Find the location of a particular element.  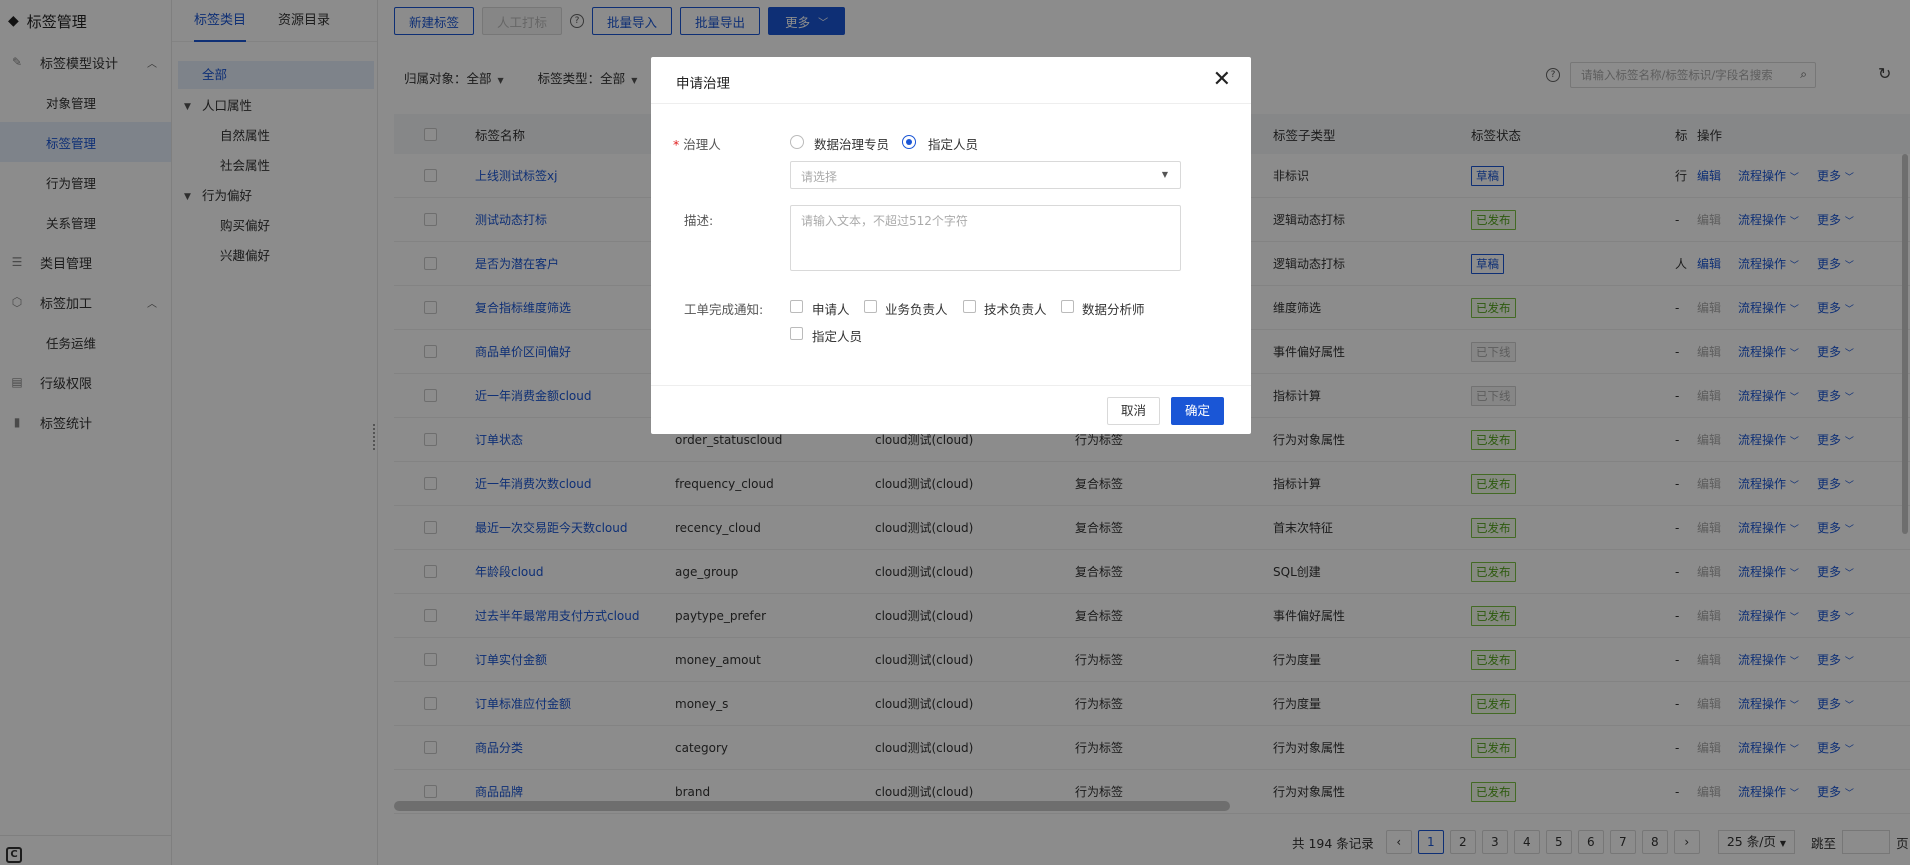

person-select: 请选择 ▼ is located at coordinates (985, 175).